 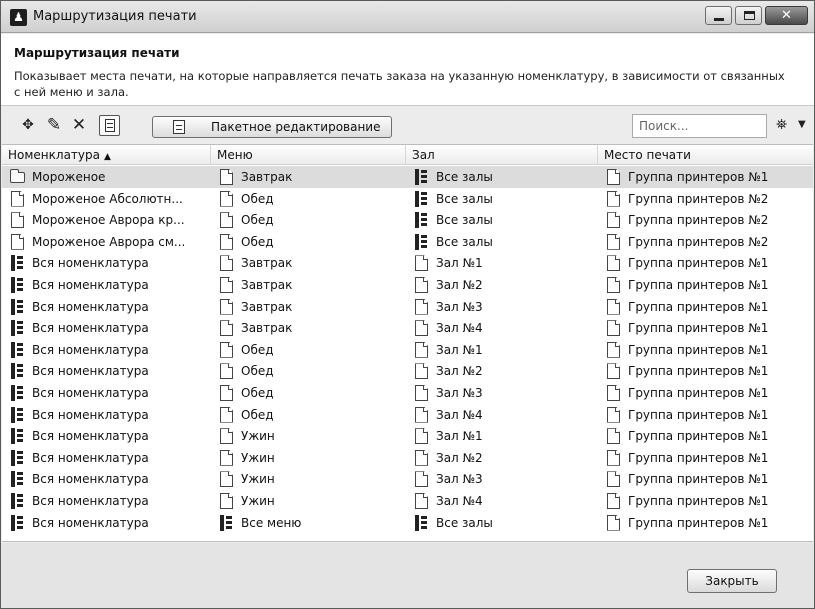 What do you see at coordinates (179, 127) in the screenshot?
I see `checklist-icon` at bounding box center [179, 127].